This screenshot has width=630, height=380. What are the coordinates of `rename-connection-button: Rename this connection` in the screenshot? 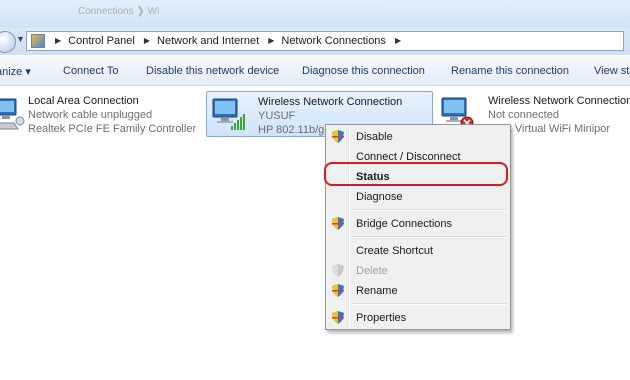 It's located at (510, 71).